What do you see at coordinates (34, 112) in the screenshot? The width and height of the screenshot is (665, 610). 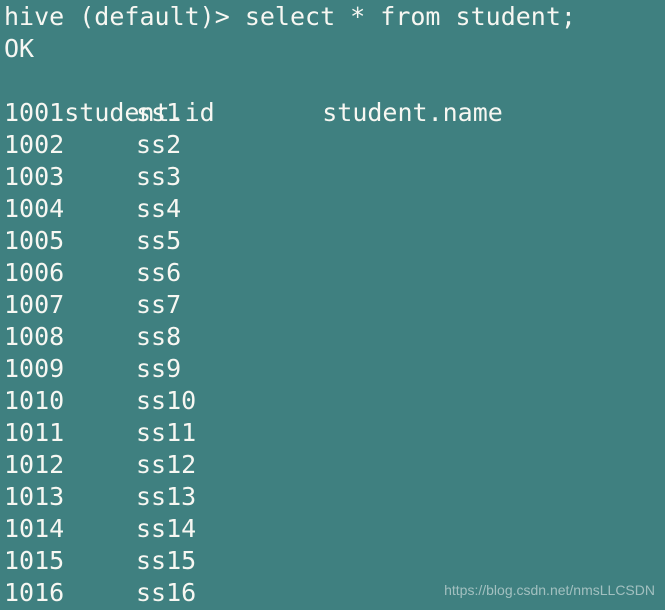 I see `row-cell-student-id: 1001` at bounding box center [34, 112].